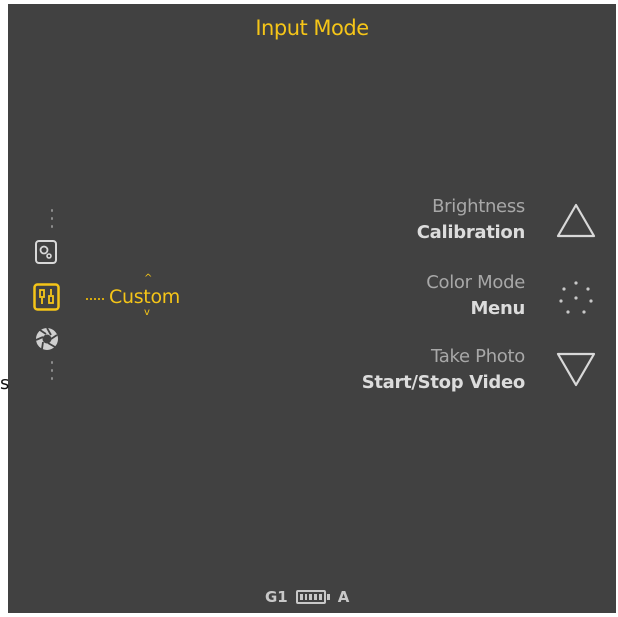 The width and height of the screenshot is (618, 617). I want to click on selected-mode-label: Custom, so click(144, 297).